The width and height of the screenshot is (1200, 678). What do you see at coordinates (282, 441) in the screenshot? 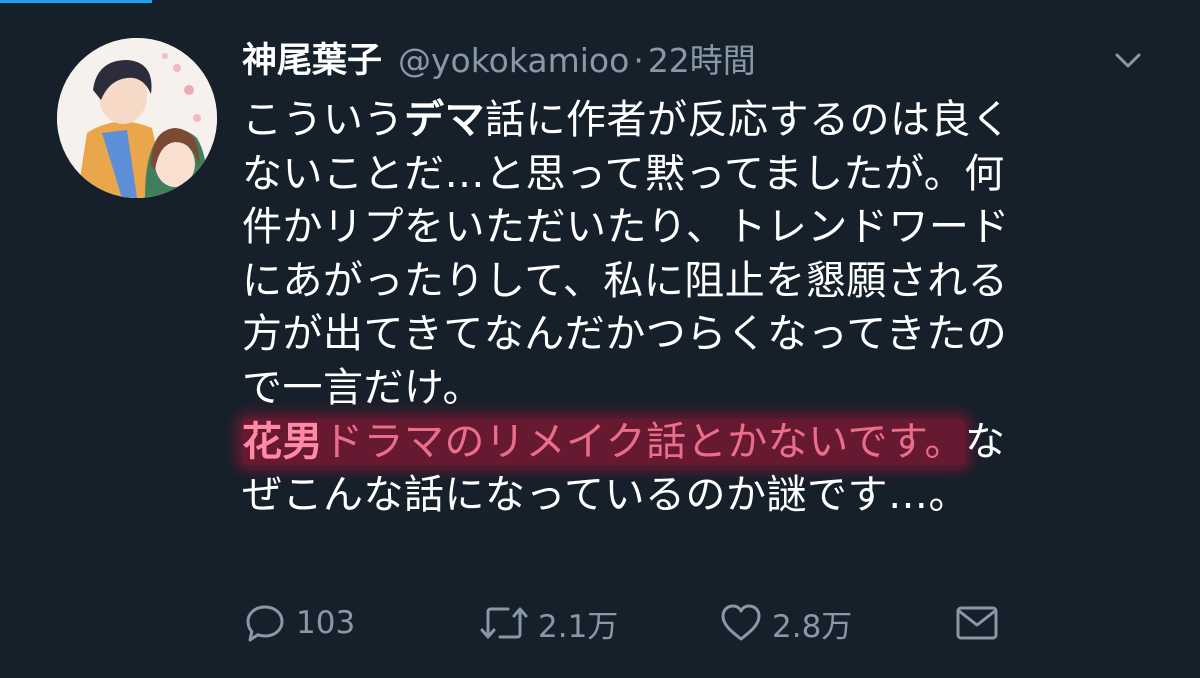
I see `highlighted-text: 花男` at bounding box center [282, 441].